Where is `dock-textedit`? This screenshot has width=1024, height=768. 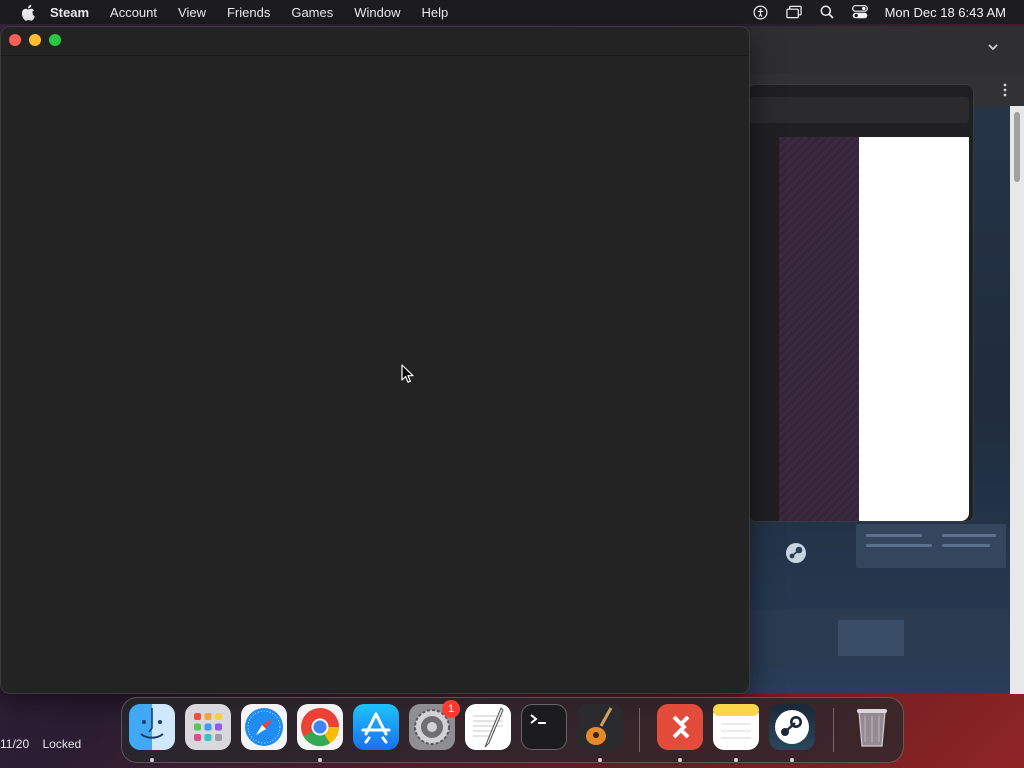 dock-textedit is located at coordinates (488, 727).